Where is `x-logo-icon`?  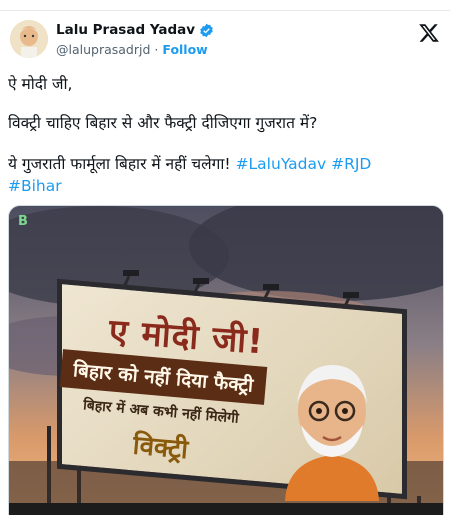
x-logo-icon is located at coordinates (429, 33).